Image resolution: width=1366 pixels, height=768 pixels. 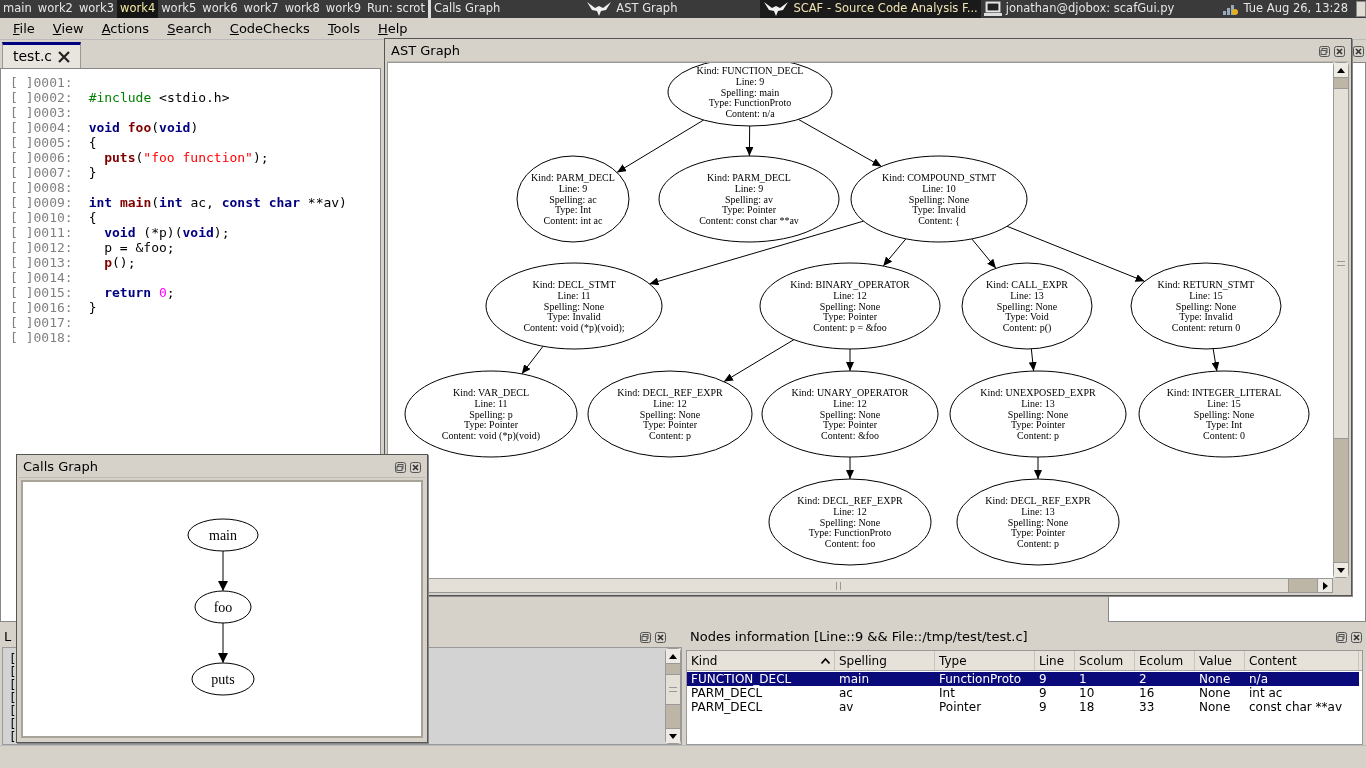 What do you see at coordinates (854, 679) in the screenshot?
I see `table-cell: main` at bounding box center [854, 679].